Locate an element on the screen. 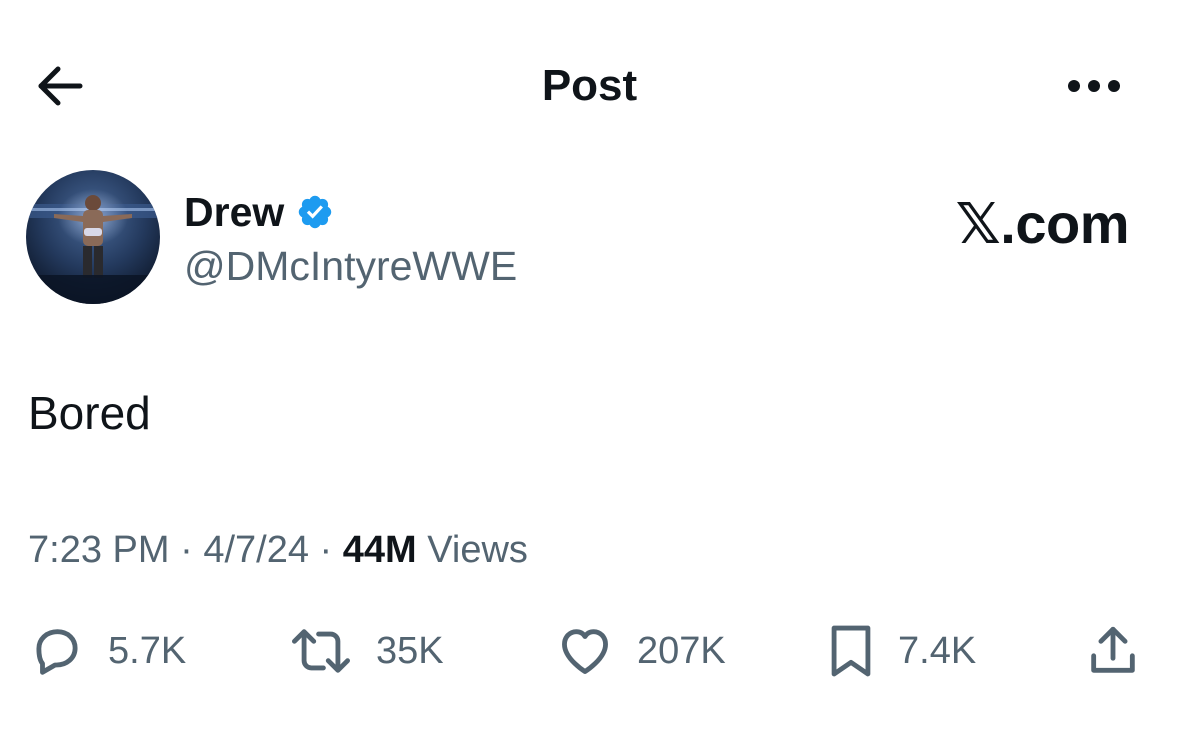  author-display-name: Drew is located at coordinates (234, 212).